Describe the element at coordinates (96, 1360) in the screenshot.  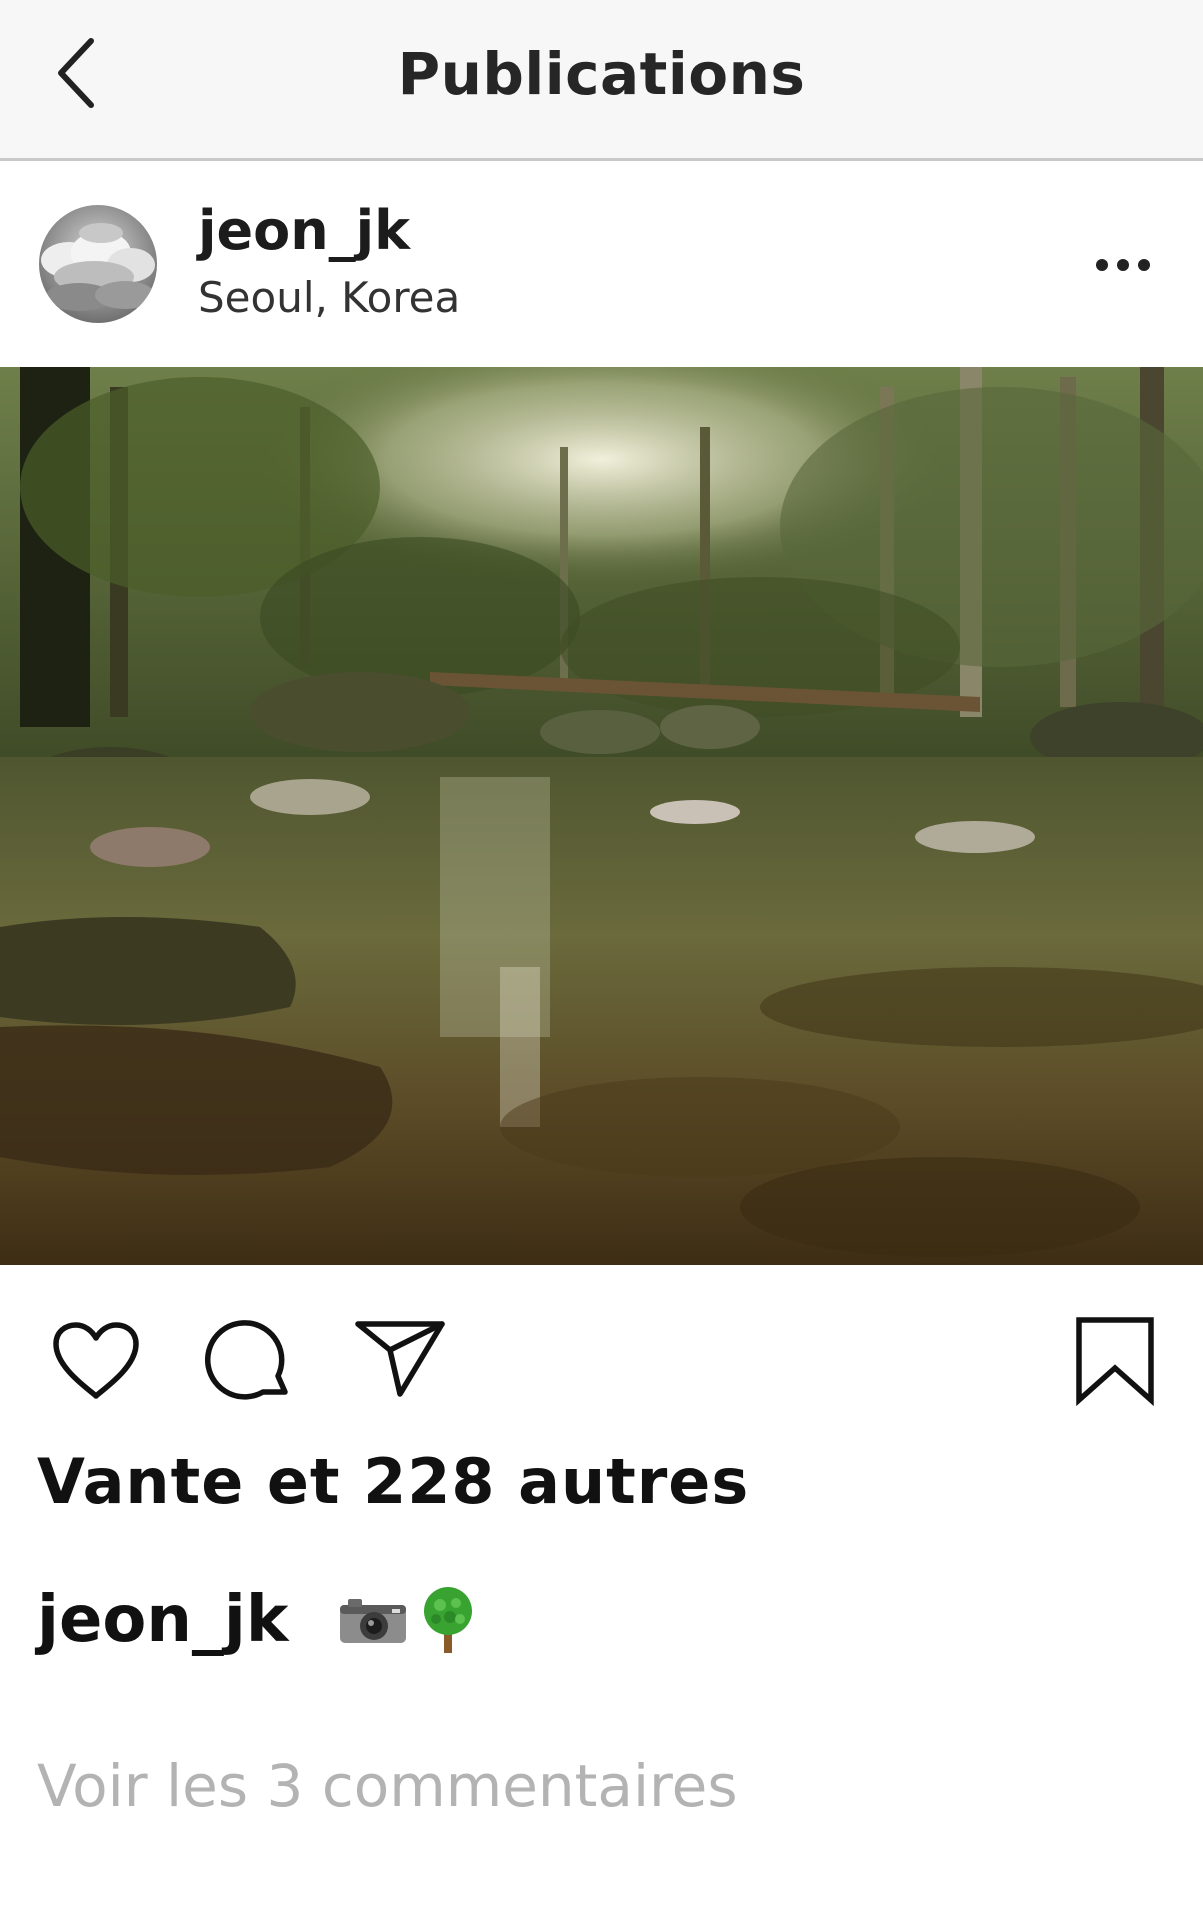
I see `heart-icon` at that location.